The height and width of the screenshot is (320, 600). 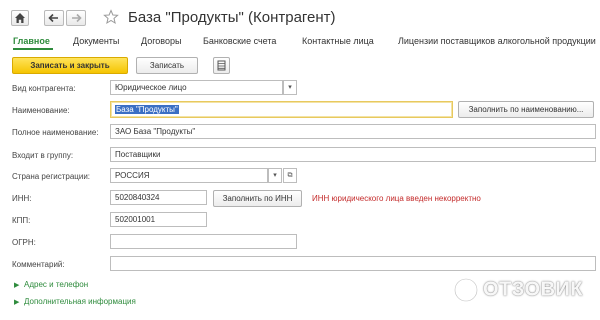 What do you see at coordinates (281, 109) in the screenshot?
I see `name-field: База "Продукты"` at bounding box center [281, 109].